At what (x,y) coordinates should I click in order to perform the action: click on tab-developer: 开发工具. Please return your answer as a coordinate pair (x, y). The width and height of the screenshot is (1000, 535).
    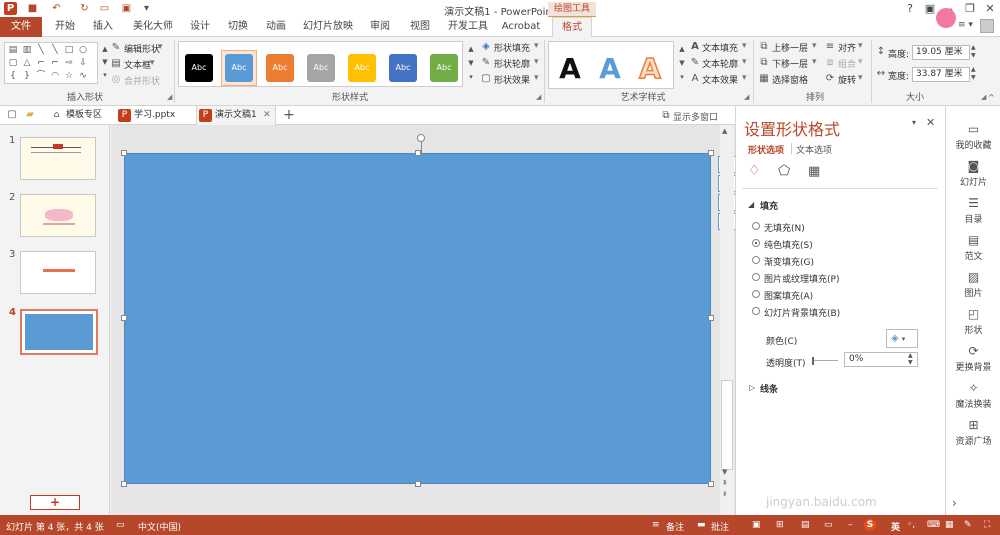
    Looking at the image, I should click on (468, 27).